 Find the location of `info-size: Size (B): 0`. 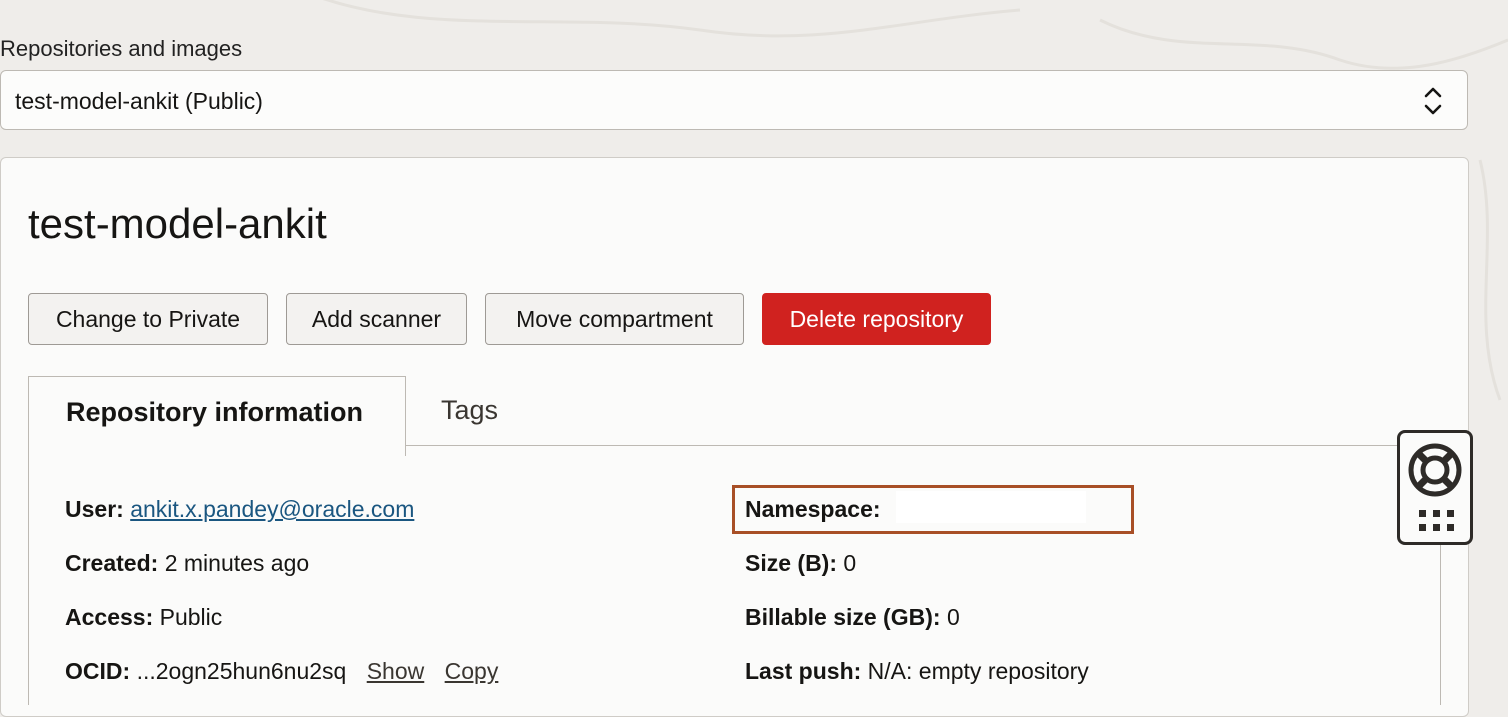

info-size: Size (B): 0 is located at coordinates (800, 563).